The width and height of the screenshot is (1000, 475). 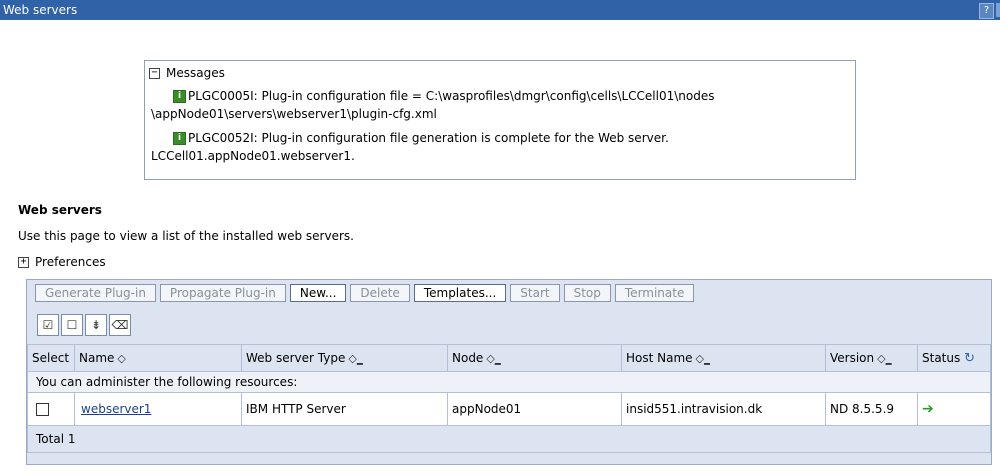 I want to click on host-column-header: Host Name ◇_, so click(x=723, y=358).